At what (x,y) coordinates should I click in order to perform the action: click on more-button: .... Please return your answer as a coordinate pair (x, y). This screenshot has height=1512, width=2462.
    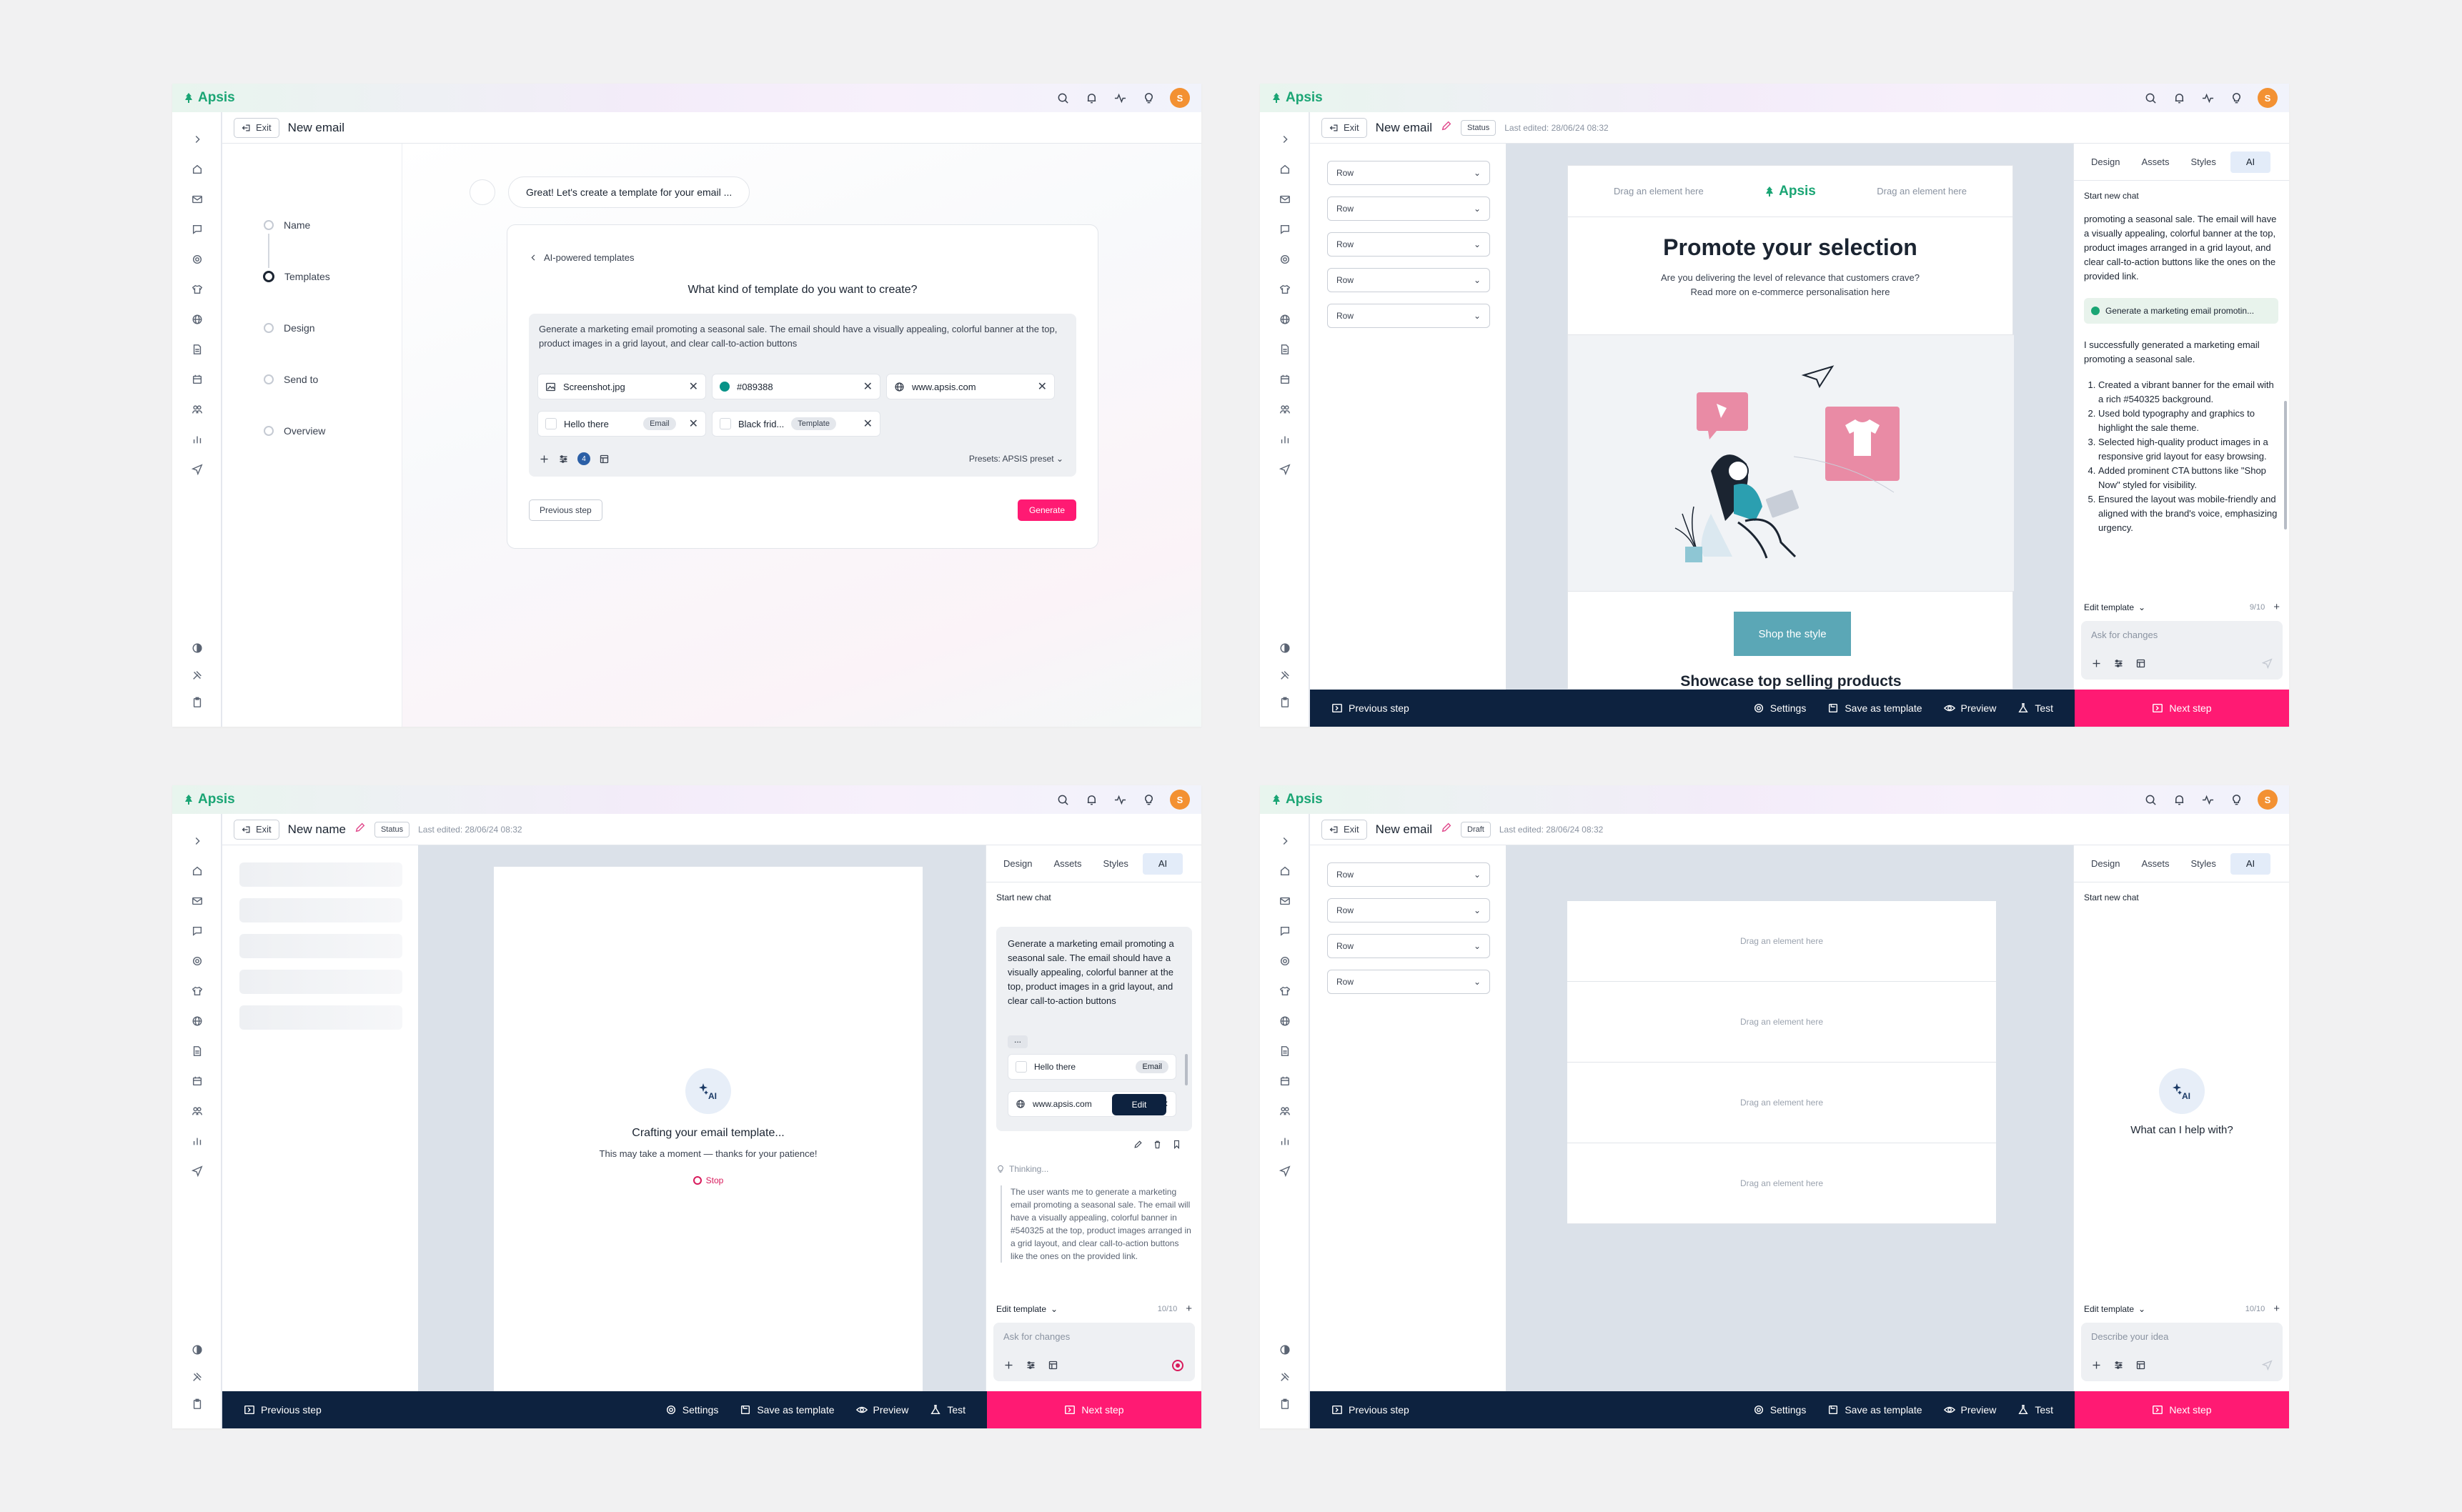
    Looking at the image, I should click on (1018, 1041).